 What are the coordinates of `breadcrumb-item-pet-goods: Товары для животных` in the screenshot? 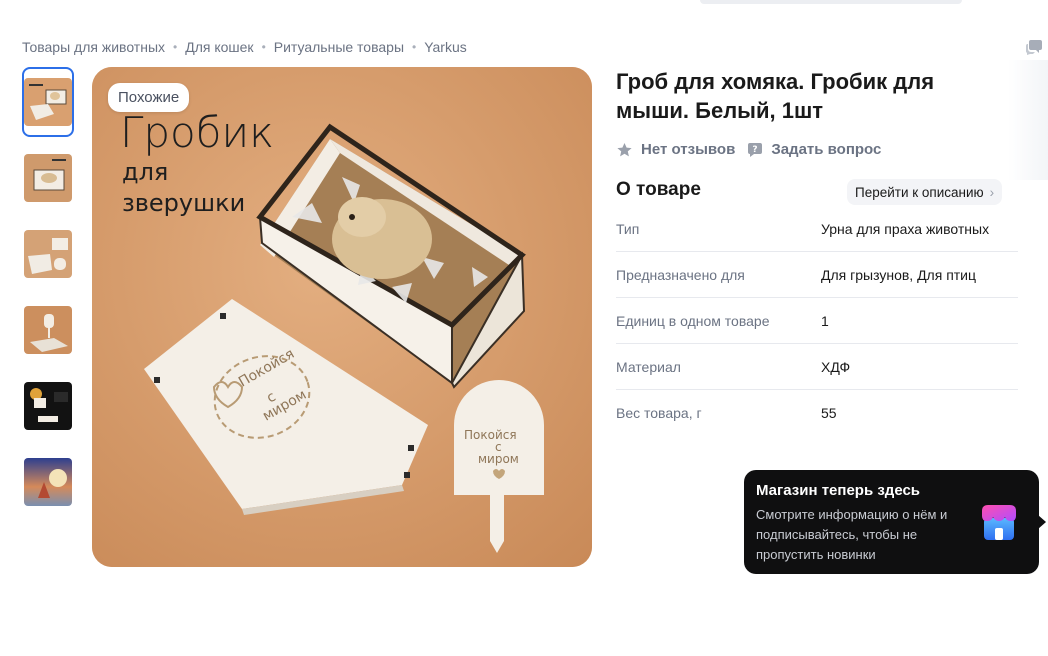 It's located at (93, 47).